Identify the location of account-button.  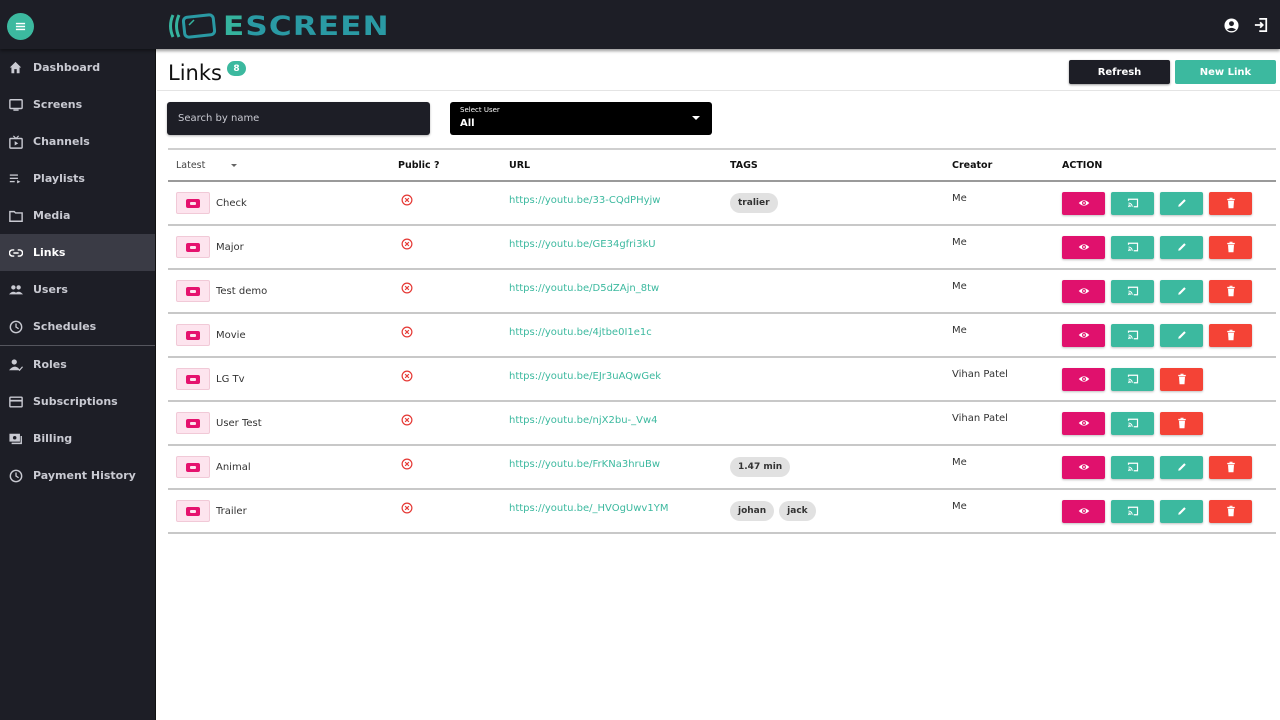
(1231, 25).